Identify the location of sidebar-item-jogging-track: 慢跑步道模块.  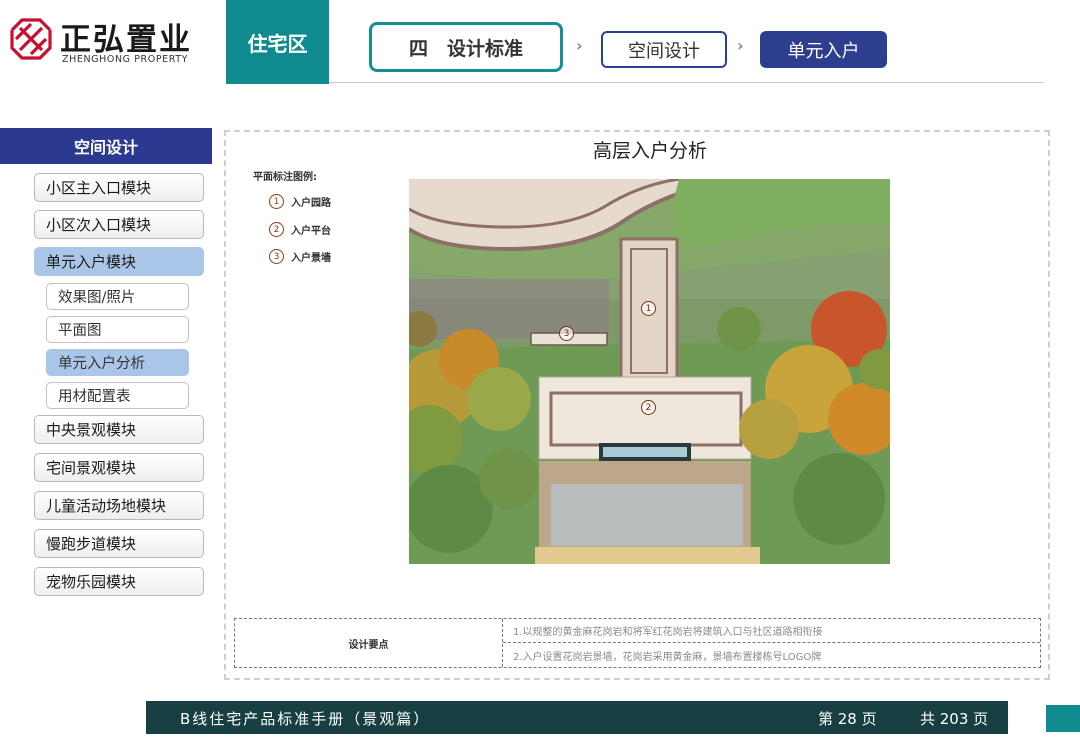
(119, 543).